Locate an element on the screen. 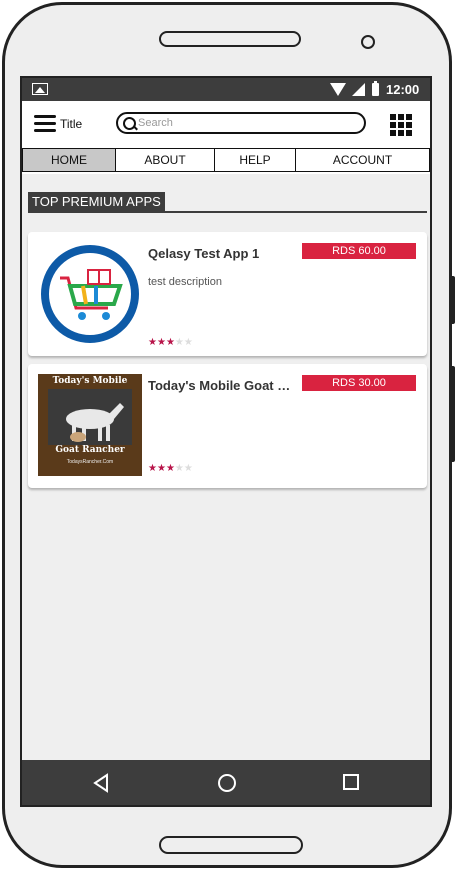  section-title: TOP PREMIUM APPS is located at coordinates (96, 201).